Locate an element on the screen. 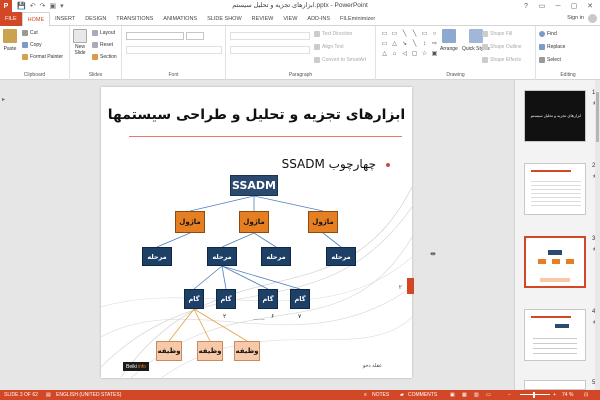  shapes-gallery: ▭ ▭ ╲ ╲ ▭ ○ ▭ △ ↘ ╲ ↕ ⇨ △ ⌂ ◁ ▢ ☆ ▣ is located at coordinates (409, 44).